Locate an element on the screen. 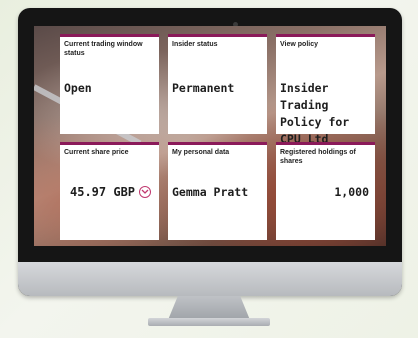 The width and height of the screenshot is (418, 338). personal-data-card: My personal data Gemma Pratt is located at coordinates (217, 191).